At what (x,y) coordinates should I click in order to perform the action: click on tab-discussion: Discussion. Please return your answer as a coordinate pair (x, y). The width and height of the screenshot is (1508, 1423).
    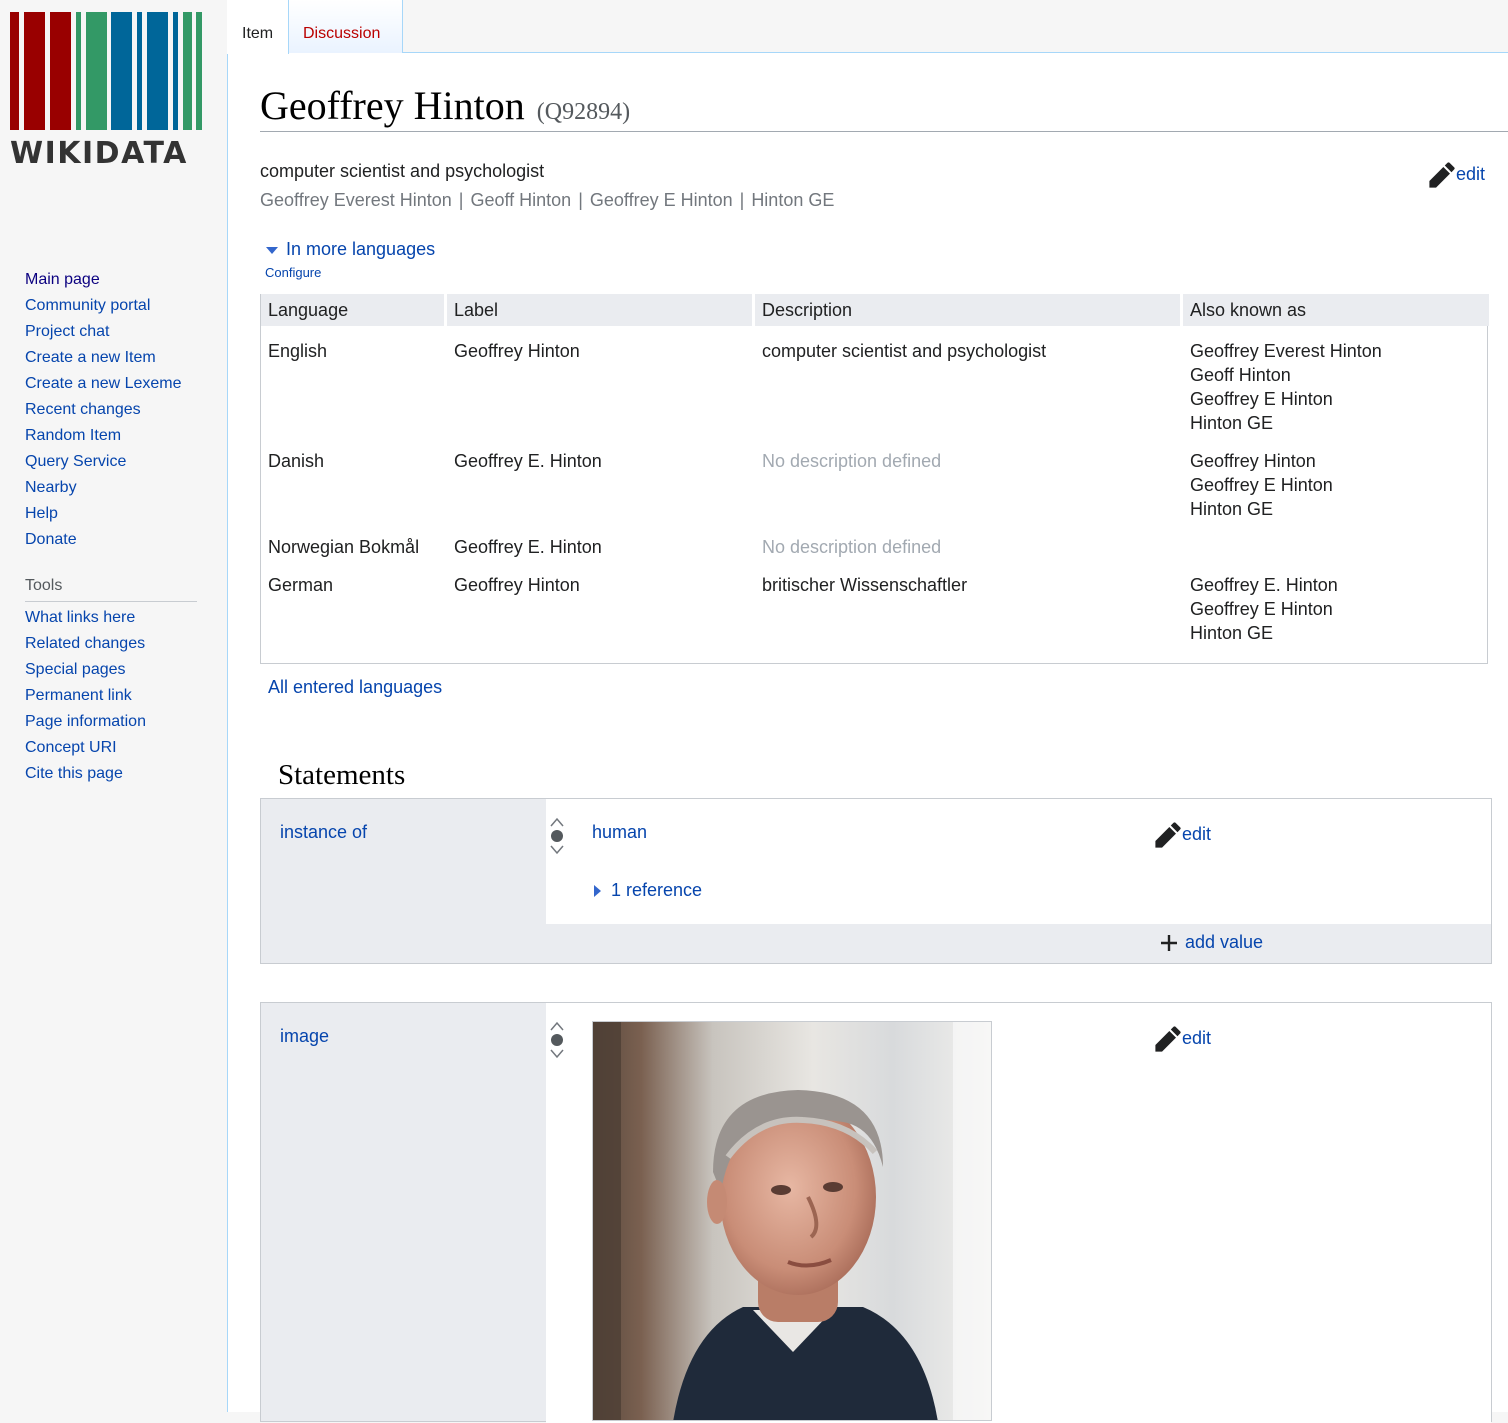
    Looking at the image, I should click on (346, 26).